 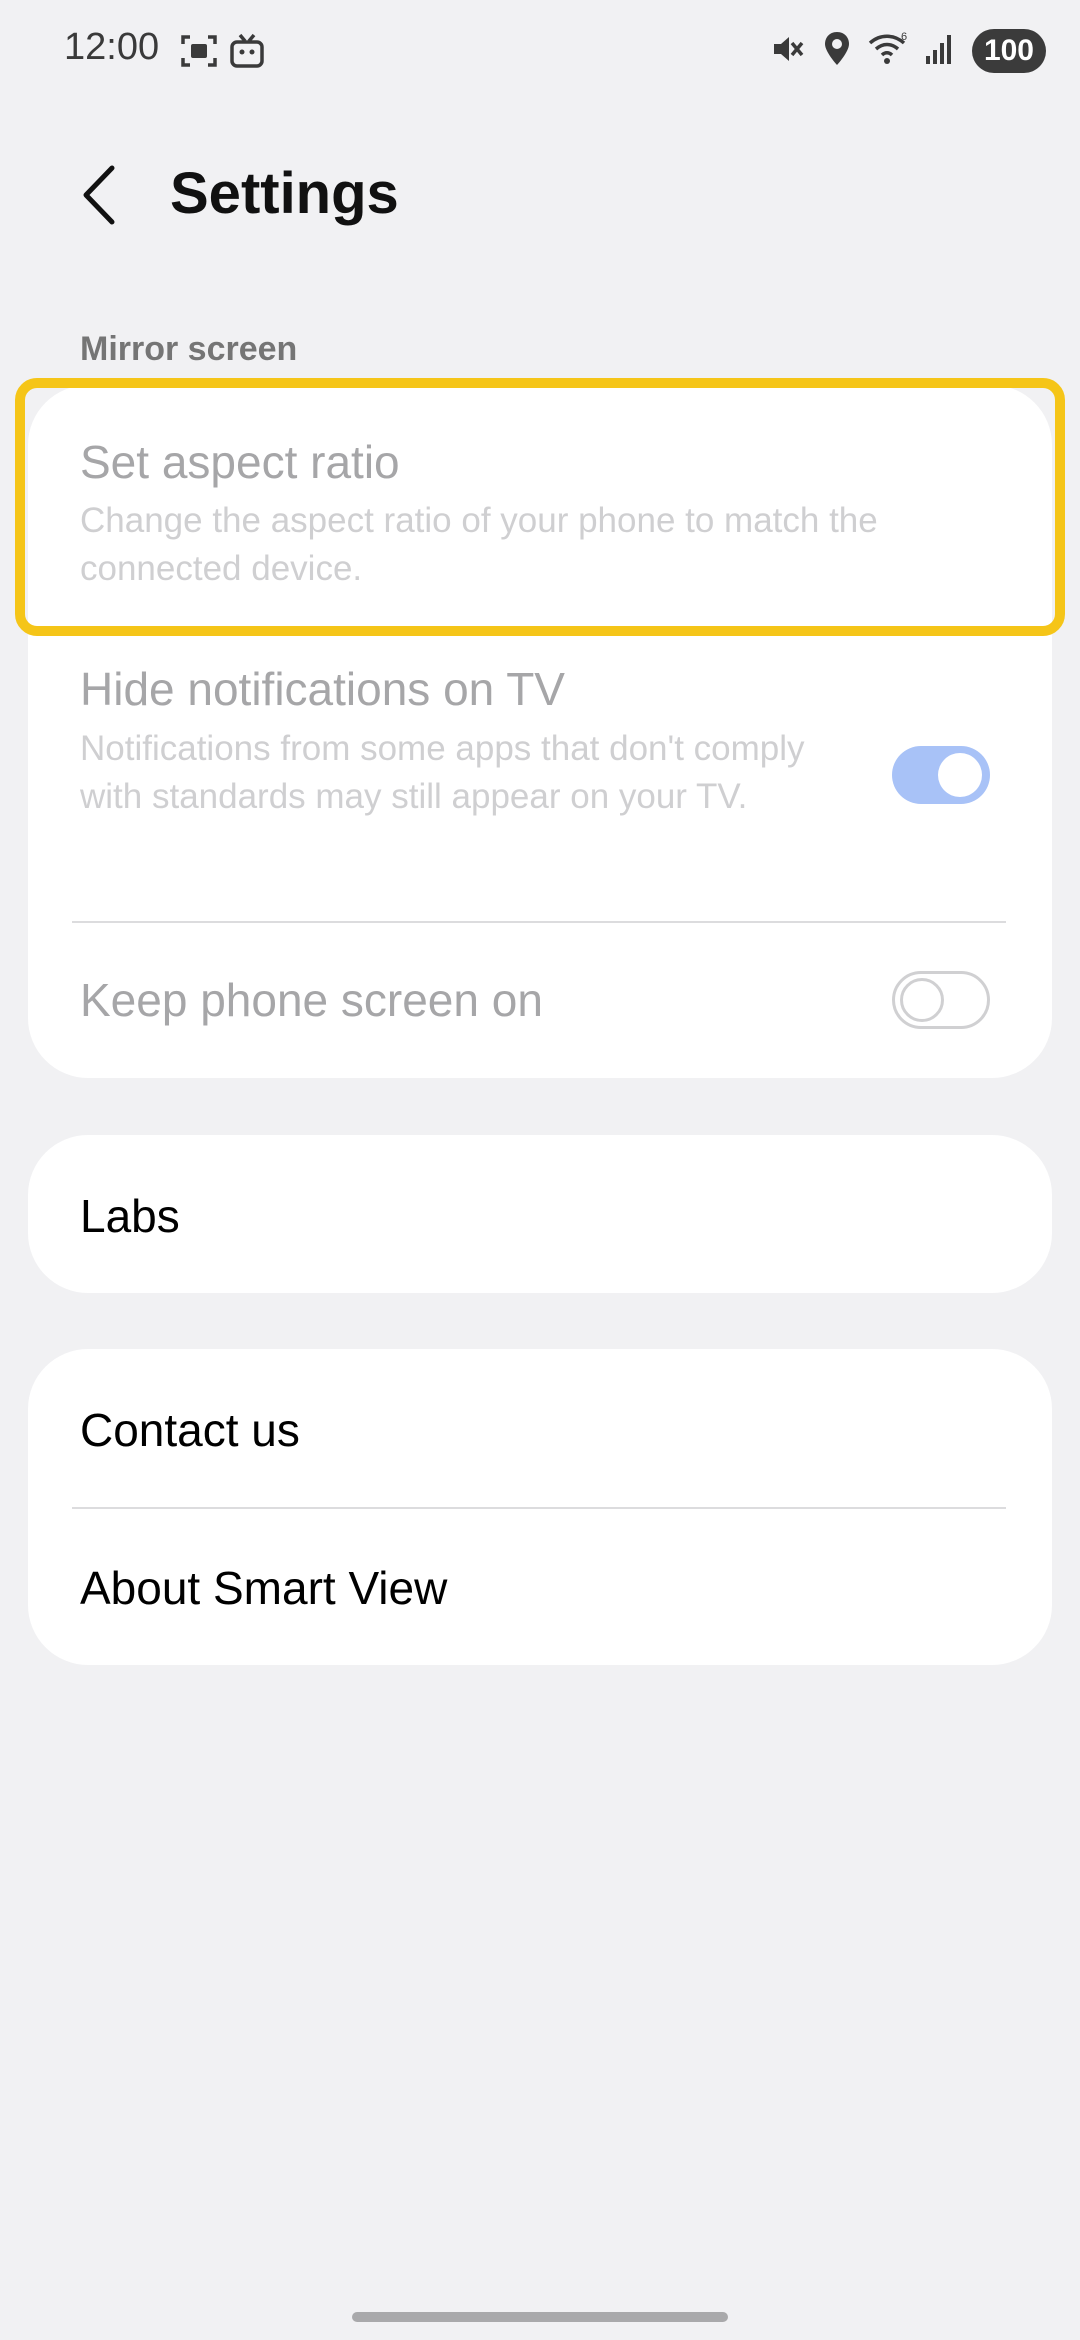 I want to click on page-title: Settings, so click(x=284, y=193).